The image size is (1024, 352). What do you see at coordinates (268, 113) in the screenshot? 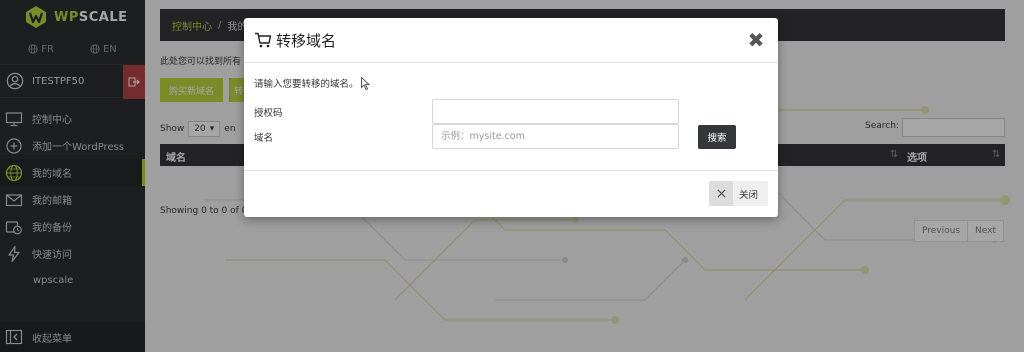
I see `auth-code-label: 授权码` at bounding box center [268, 113].